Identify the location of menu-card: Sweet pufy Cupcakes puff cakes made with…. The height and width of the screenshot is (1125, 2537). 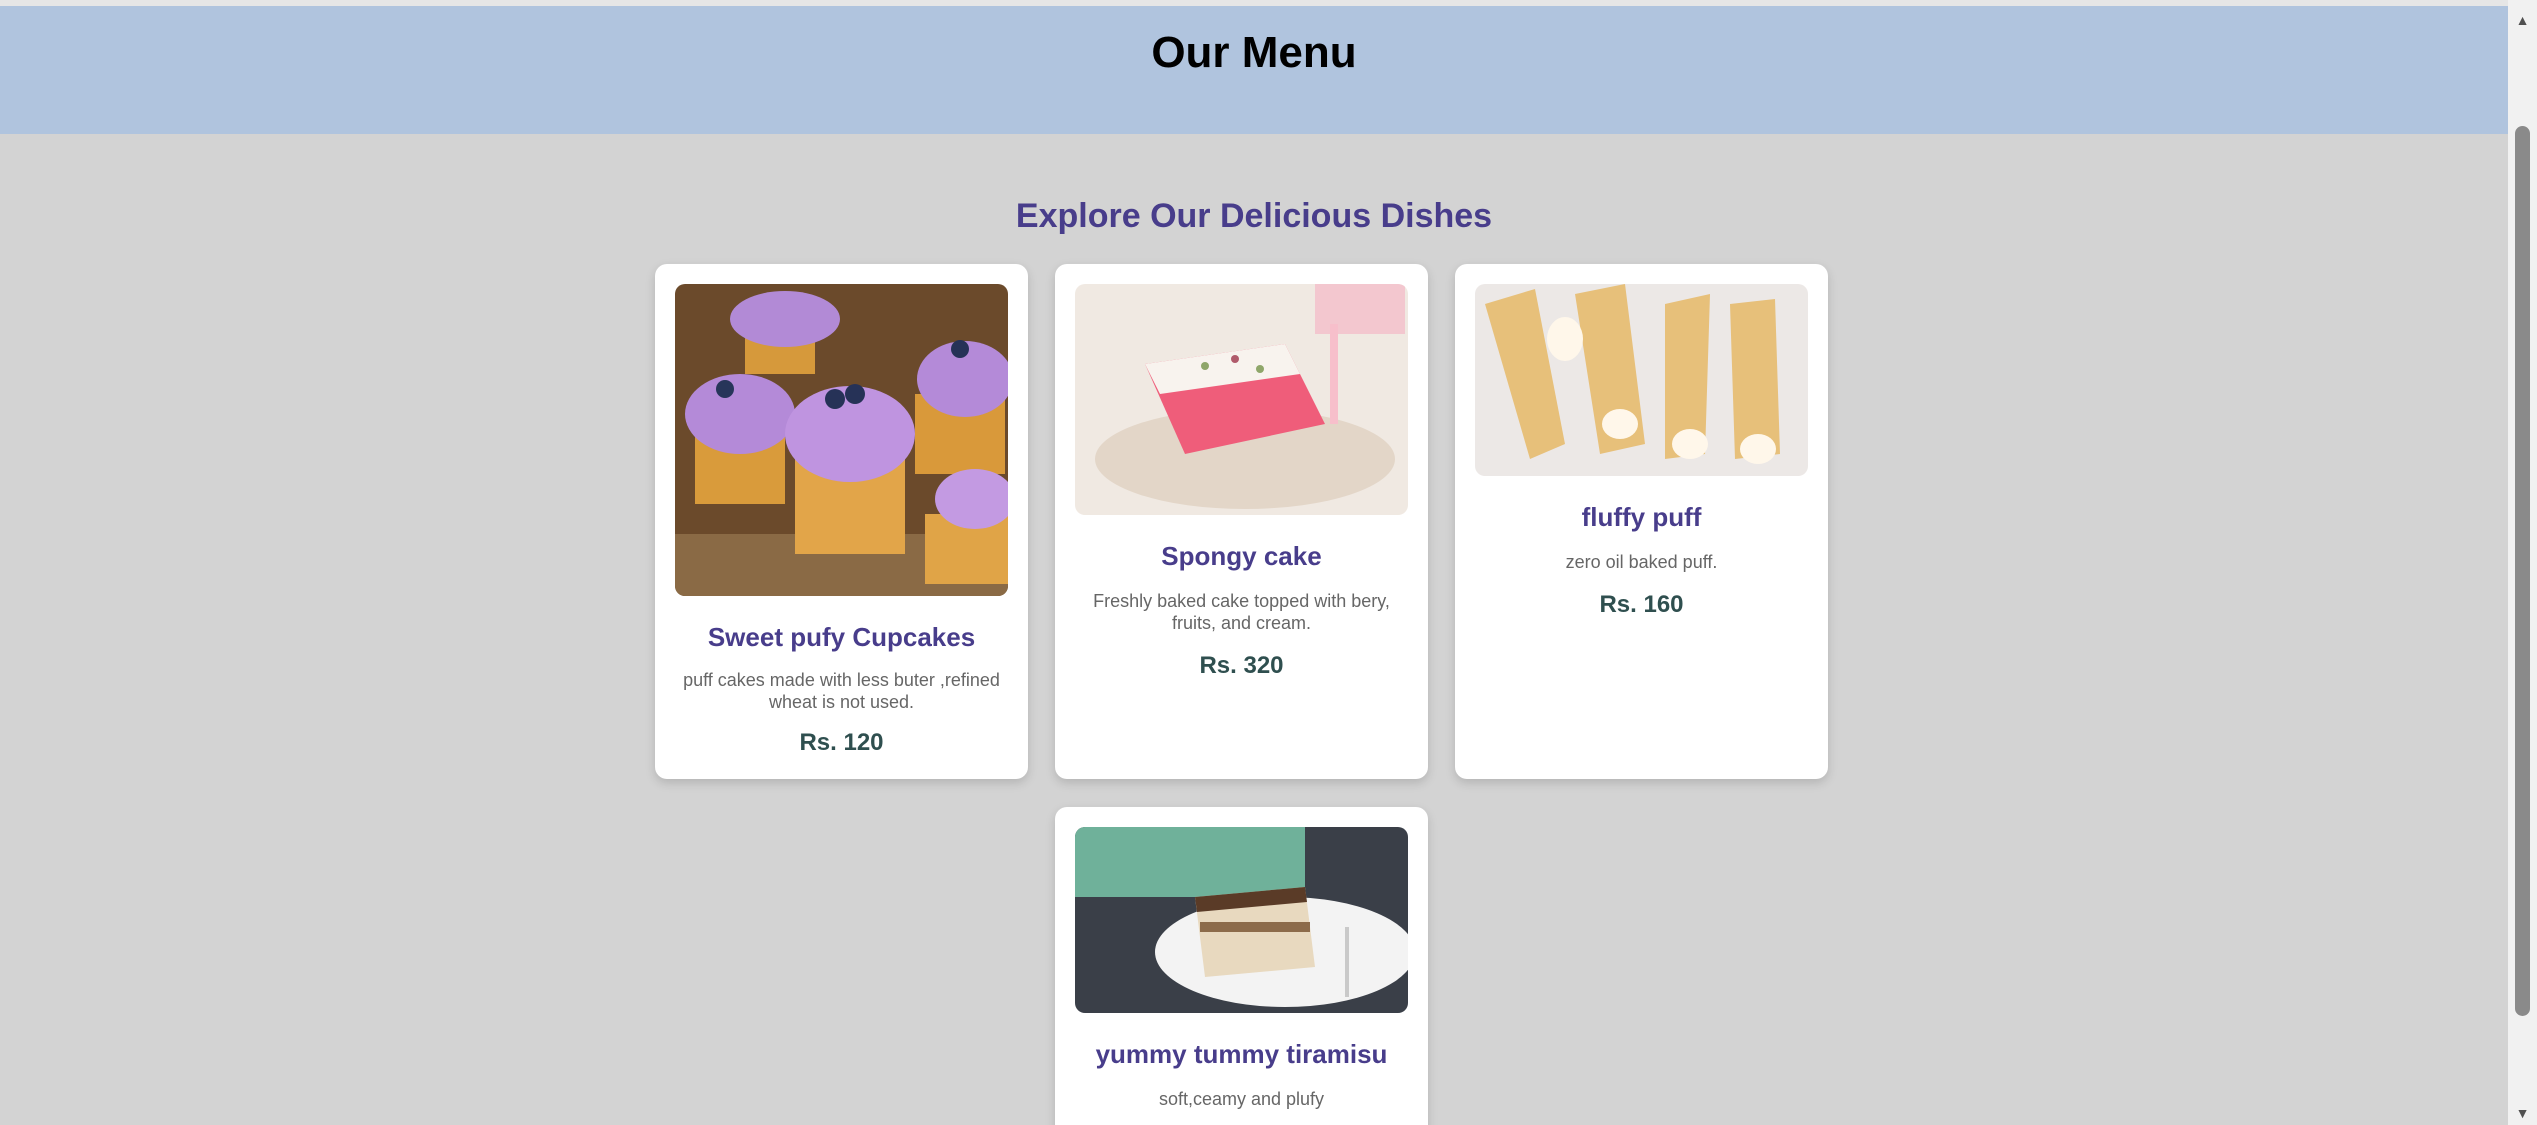
(841, 521).